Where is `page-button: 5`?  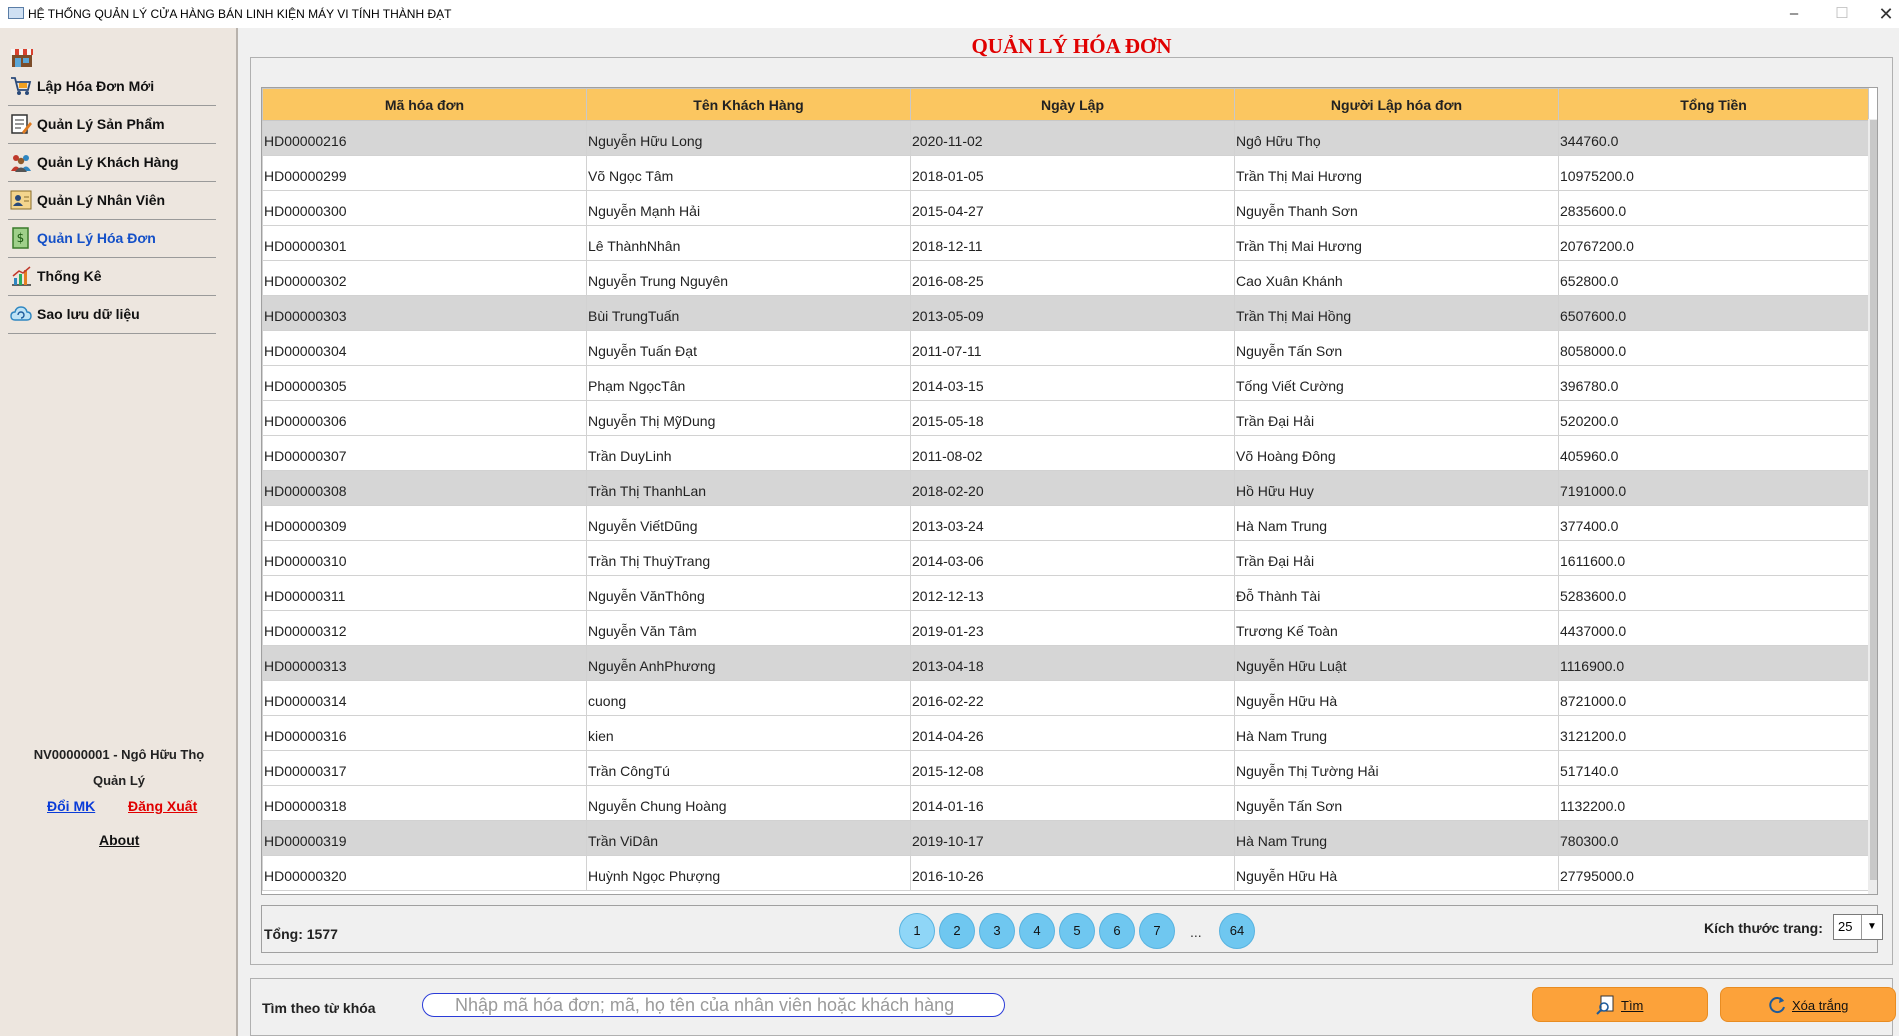 page-button: 5 is located at coordinates (1077, 931).